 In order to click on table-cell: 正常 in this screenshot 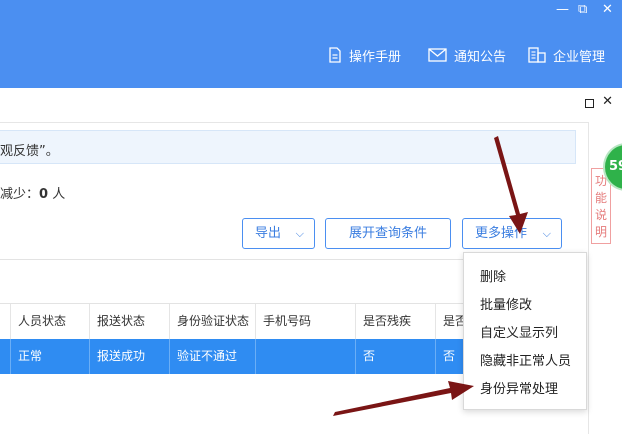, I will do `click(50, 356)`.